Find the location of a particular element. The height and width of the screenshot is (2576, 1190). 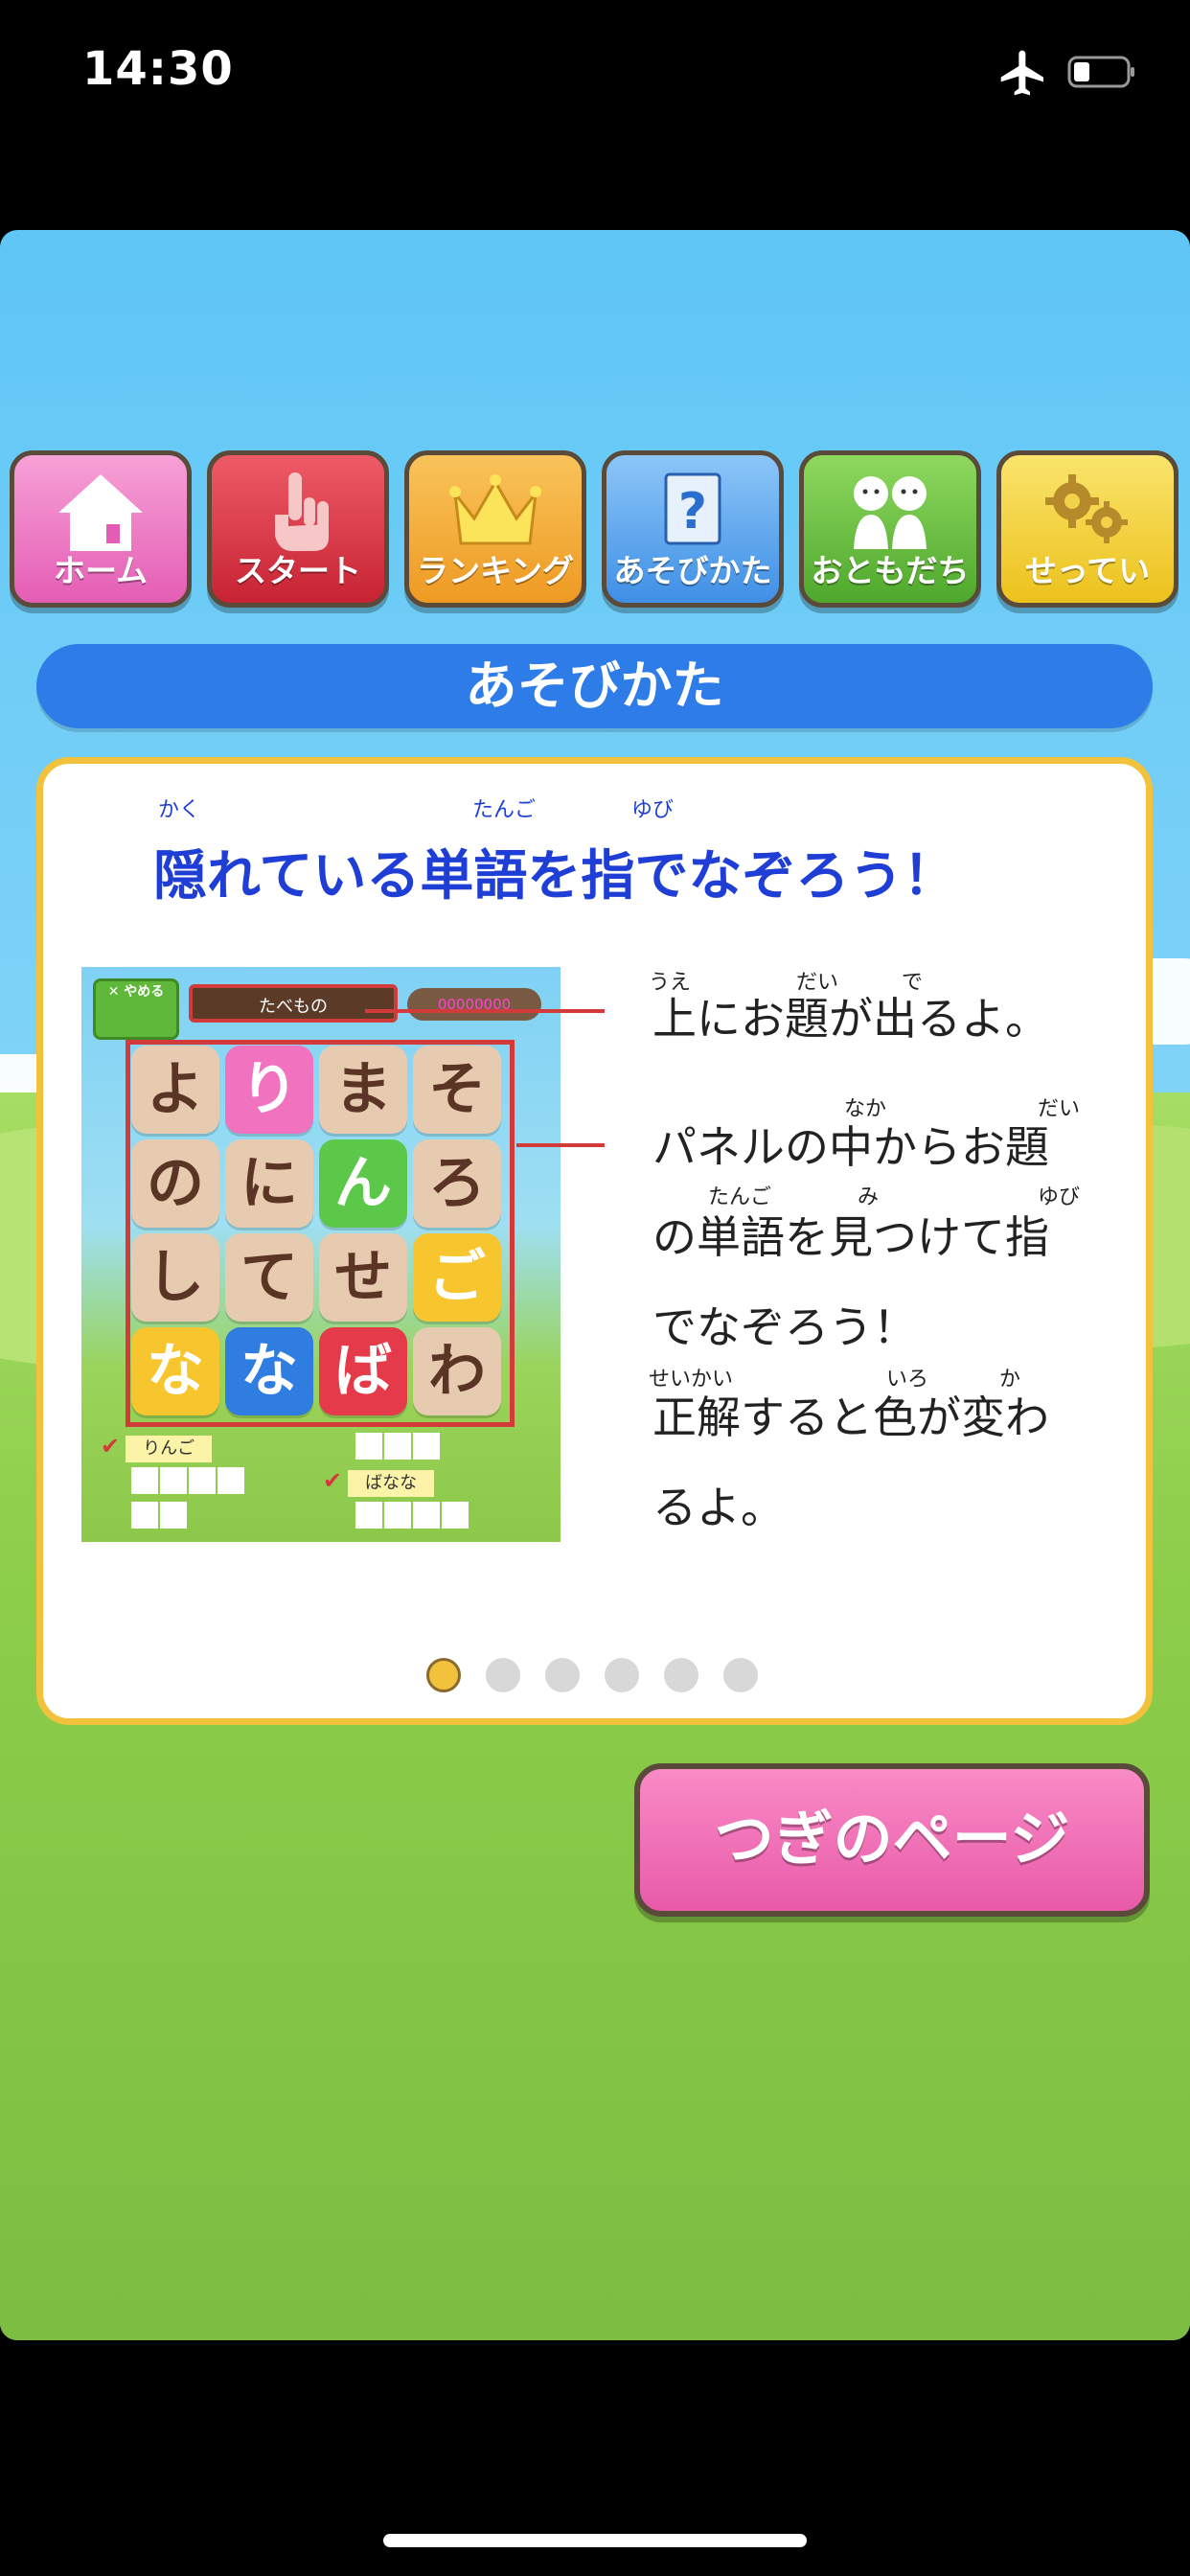

letter-tile: ま is located at coordinates (363, 1090).